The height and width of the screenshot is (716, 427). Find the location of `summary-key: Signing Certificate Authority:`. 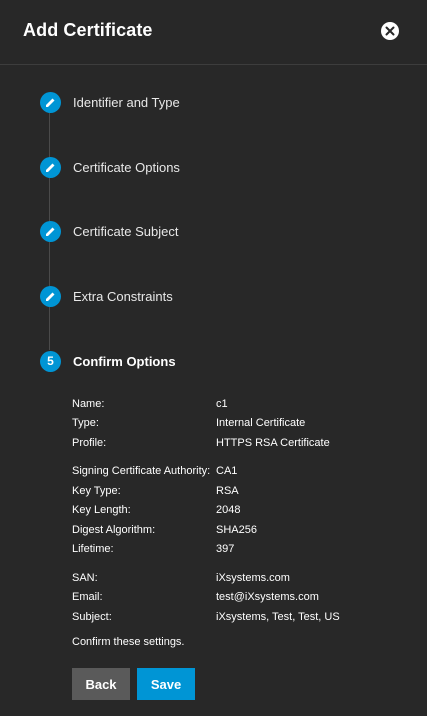

summary-key: Signing Certificate Authority: is located at coordinates (141, 471).